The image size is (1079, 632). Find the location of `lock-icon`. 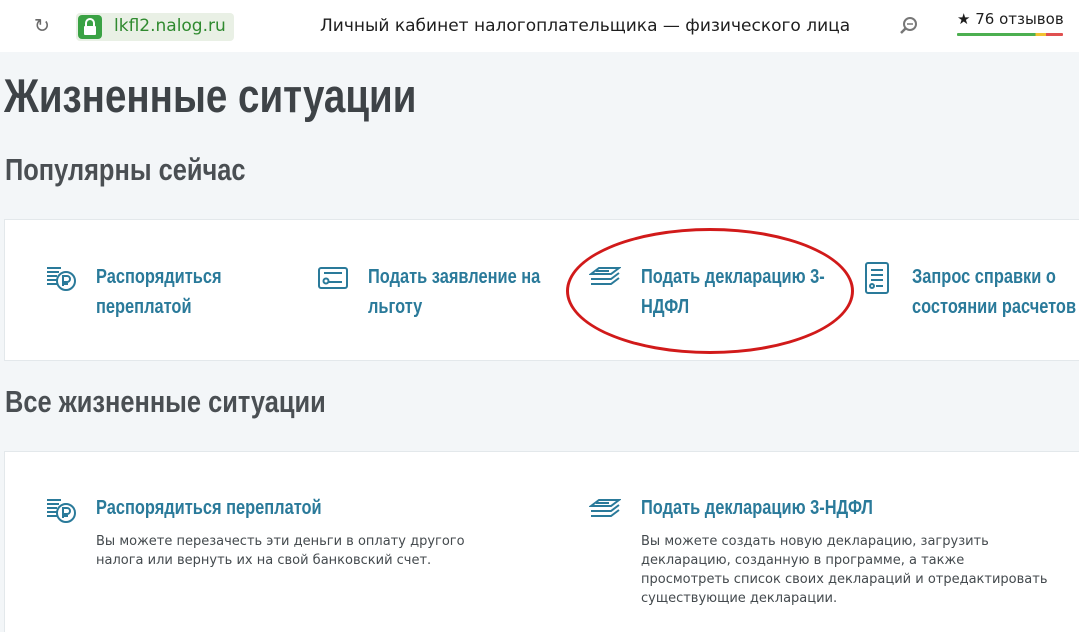

lock-icon is located at coordinates (90, 27).